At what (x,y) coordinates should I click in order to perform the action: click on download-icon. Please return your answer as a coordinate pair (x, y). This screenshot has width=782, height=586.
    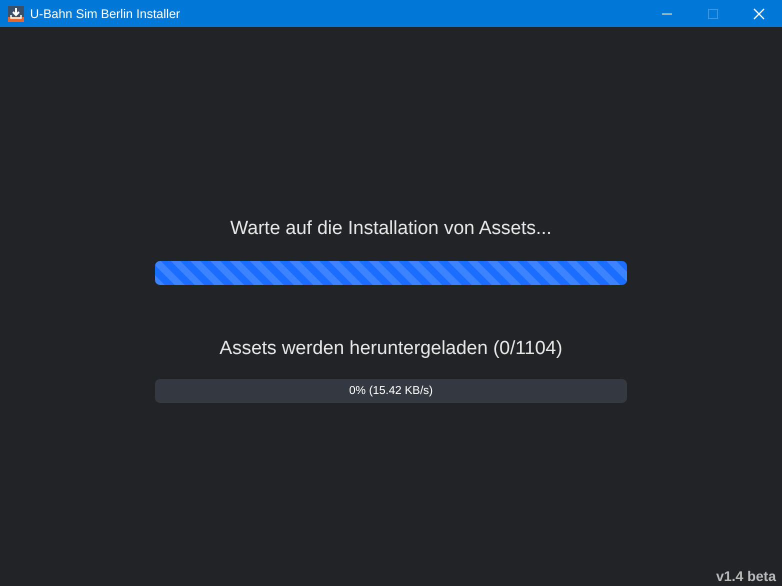
    Looking at the image, I should click on (16, 14).